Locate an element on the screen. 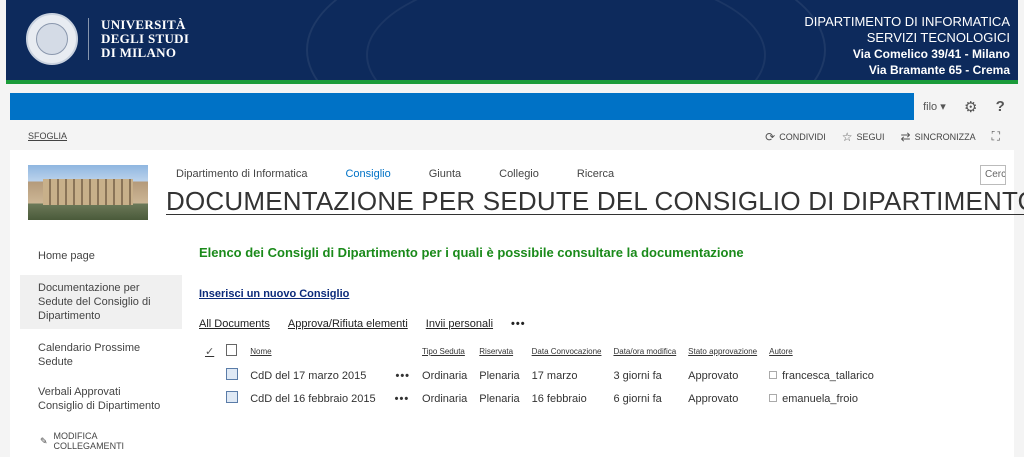 This screenshot has height=457, width=1024. topnav-item-giunta: Giunta is located at coordinates (445, 174).